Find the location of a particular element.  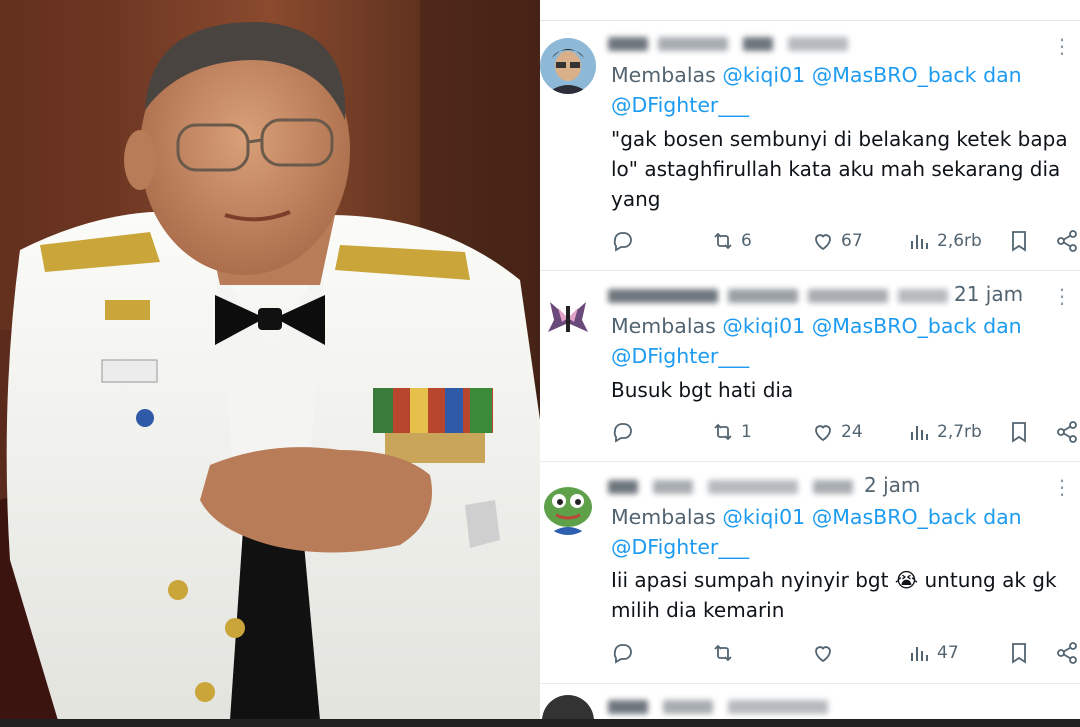

retweet-count: 1 is located at coordinates (746, 432).